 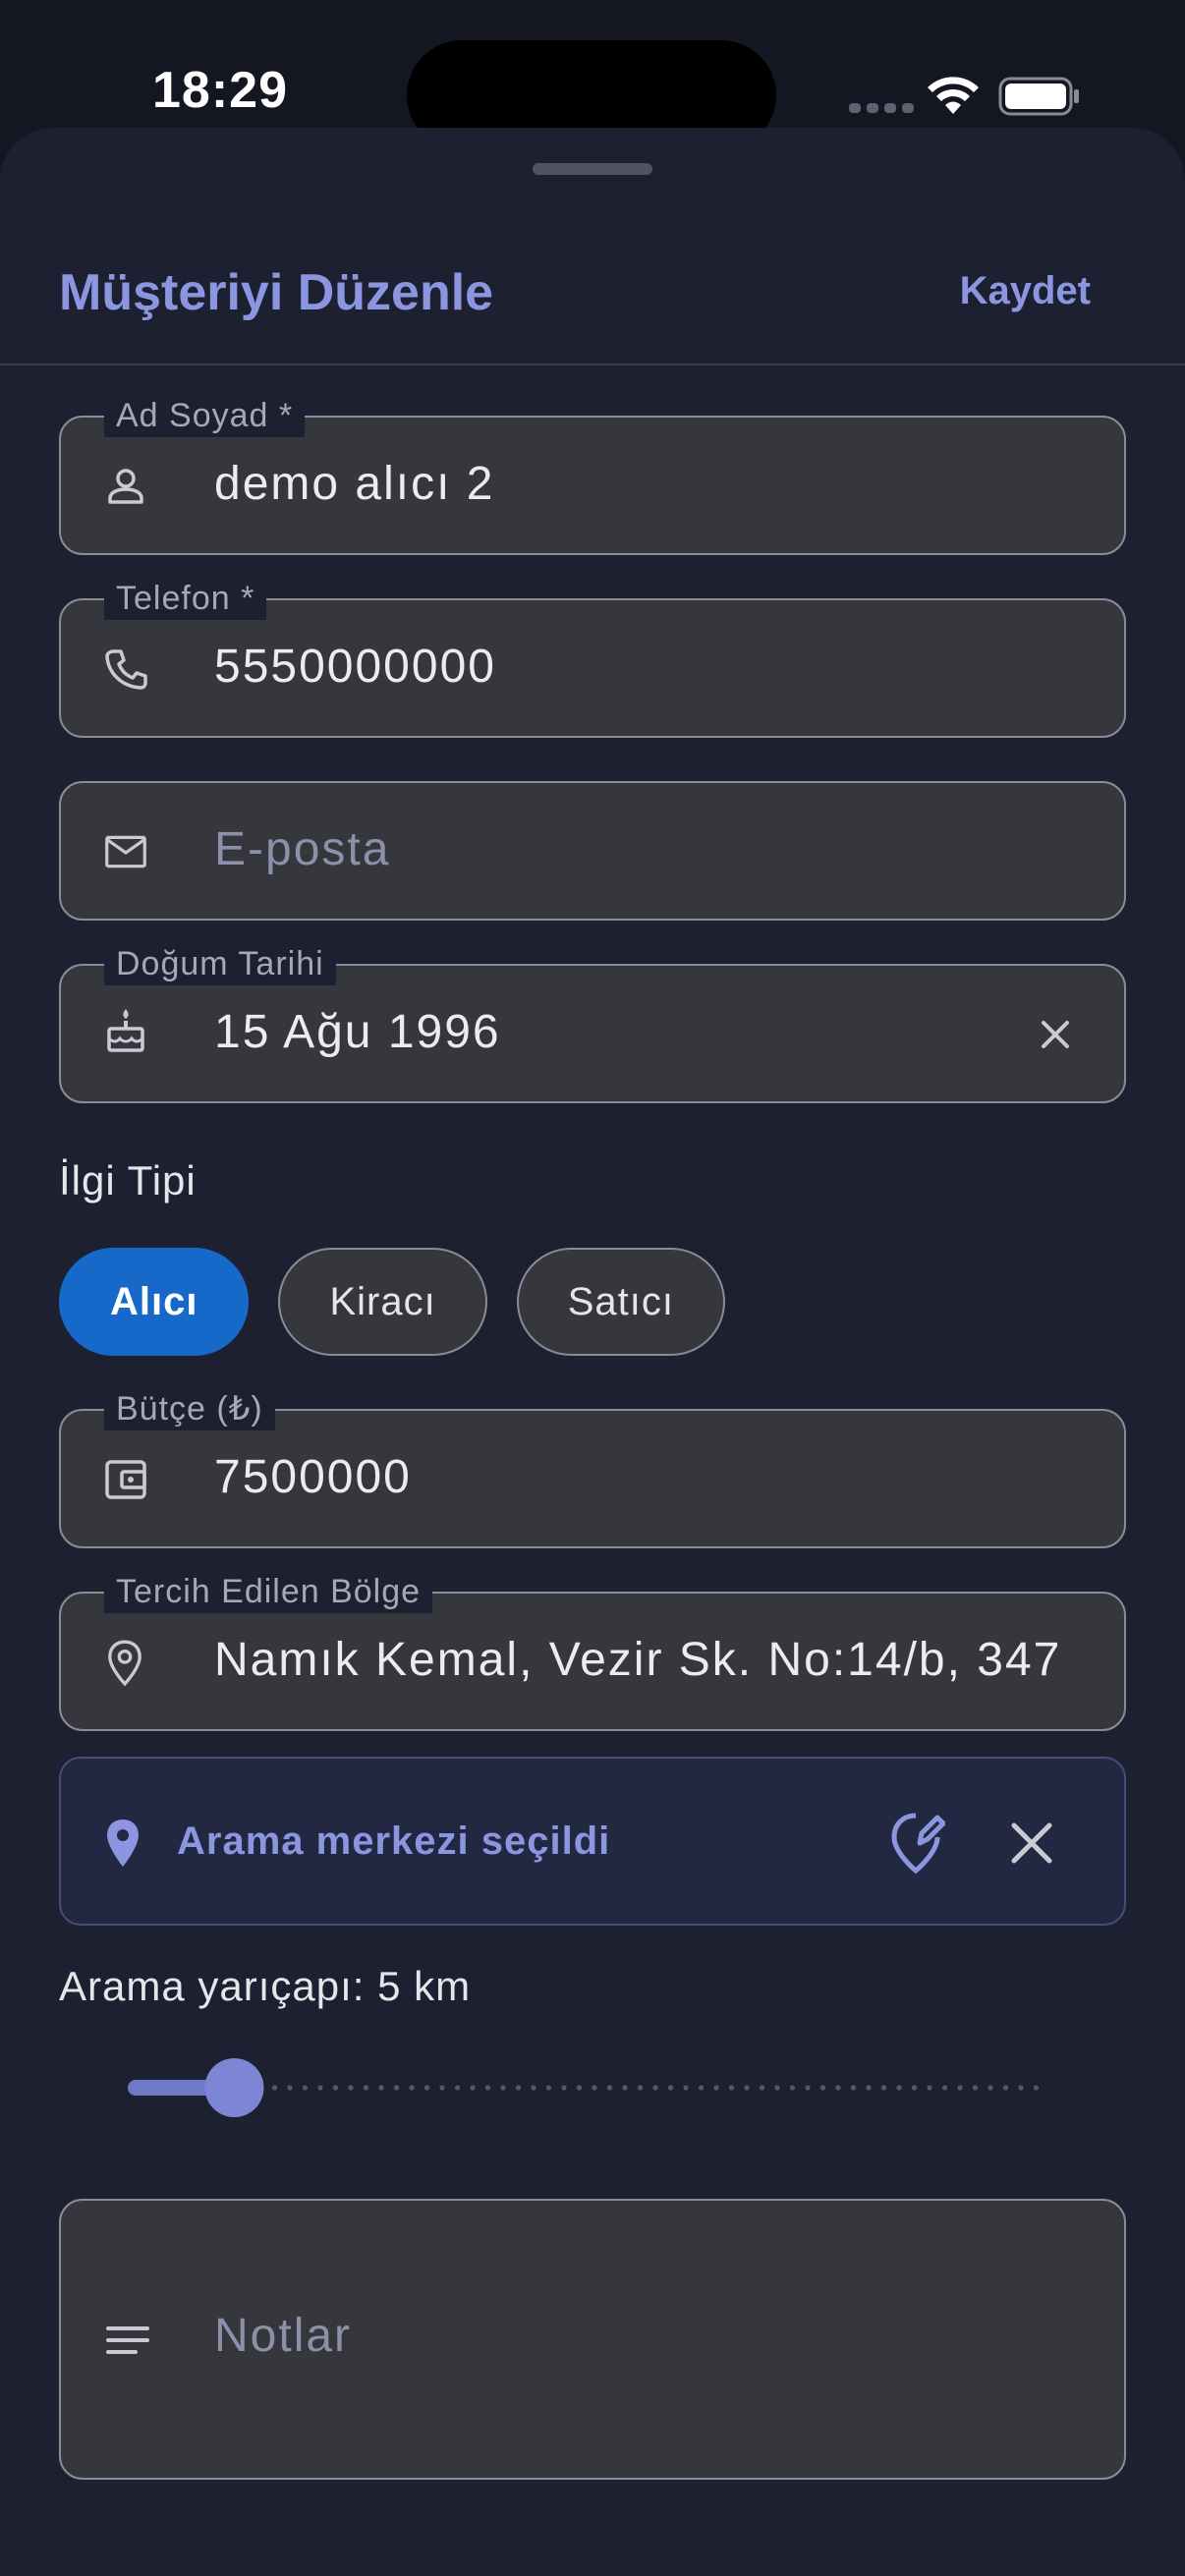 What do you see at coordinates (646, 1660) in the screenshot?
I see `preferred-region-input: Namık Kemal, Vezir Sk. No:14/b, 347` at bounding box center [646, 1660].